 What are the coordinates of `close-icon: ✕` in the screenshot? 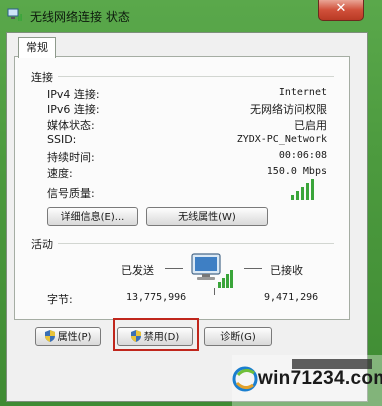 It's located at (341, 8).